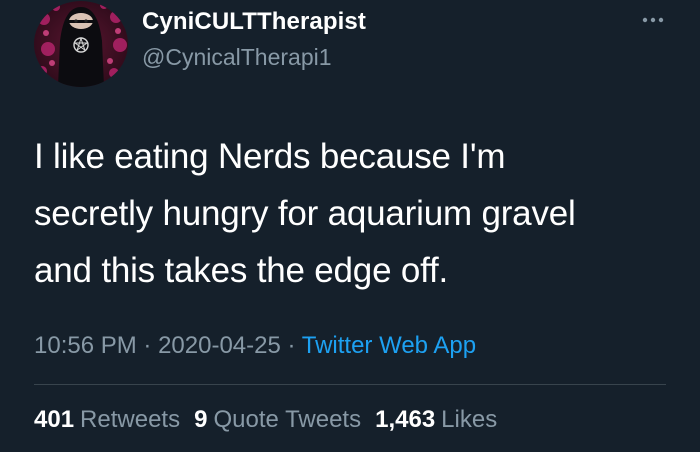 Image resolution: width=700 pixels, height=452 pixels. Describe the element at coordinates (405, 419) in the screenshot. I see `likes-count: 1,463` at that location.